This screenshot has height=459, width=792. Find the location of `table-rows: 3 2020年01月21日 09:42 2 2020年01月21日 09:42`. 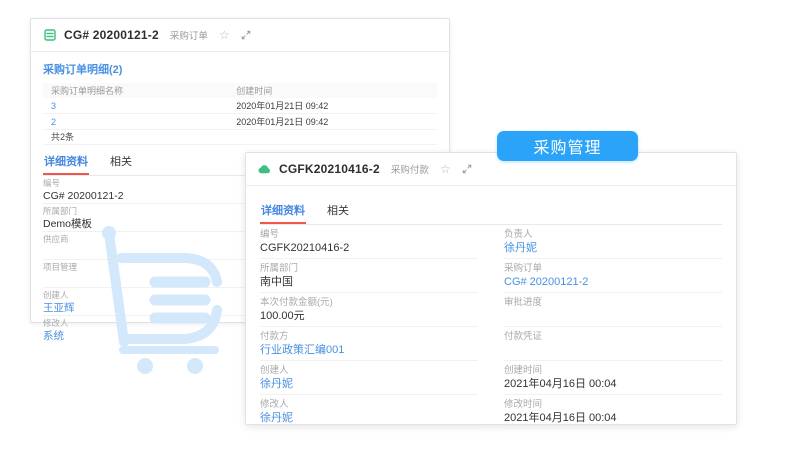

table-rows: 3 2020年01月21日 09:42 2 2020年01月21日 09:42 is located at coordinates (240, 114).